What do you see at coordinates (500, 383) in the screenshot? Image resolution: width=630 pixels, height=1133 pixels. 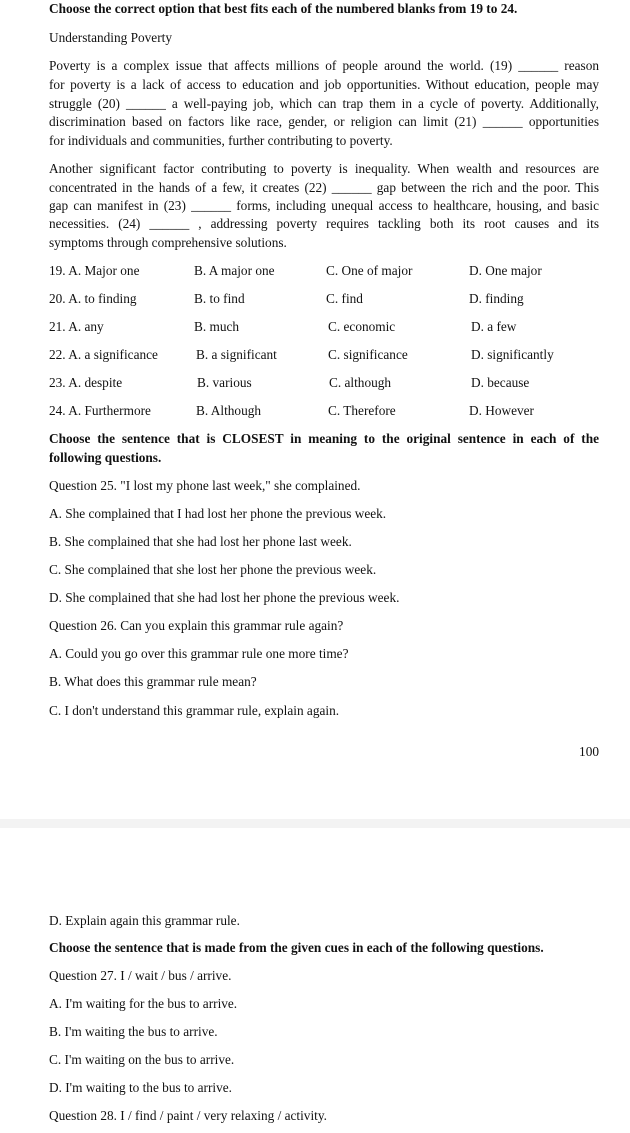 I see `option-d: D. because` at bounding box center [500, 383].